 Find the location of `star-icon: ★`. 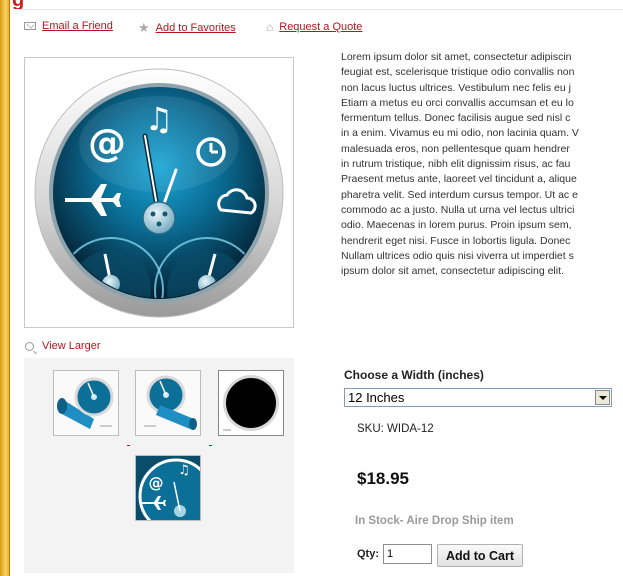

star-icon: ★ is located at coordinates (144, 27).